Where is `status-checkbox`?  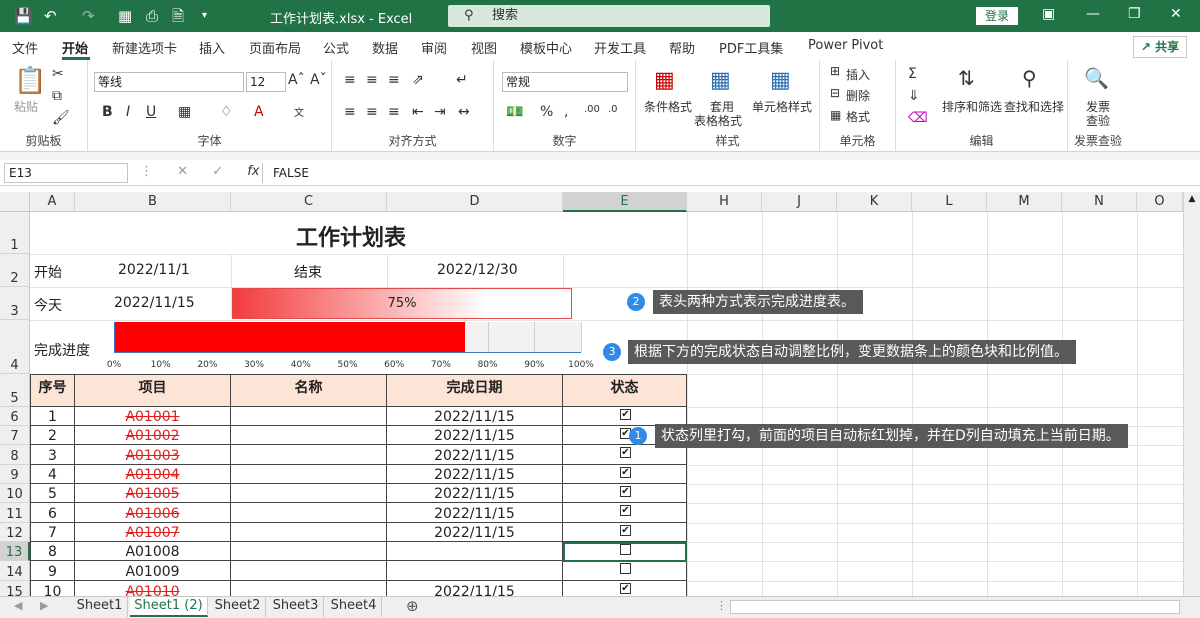
status-checkbox is located at coordinates (625, 568).